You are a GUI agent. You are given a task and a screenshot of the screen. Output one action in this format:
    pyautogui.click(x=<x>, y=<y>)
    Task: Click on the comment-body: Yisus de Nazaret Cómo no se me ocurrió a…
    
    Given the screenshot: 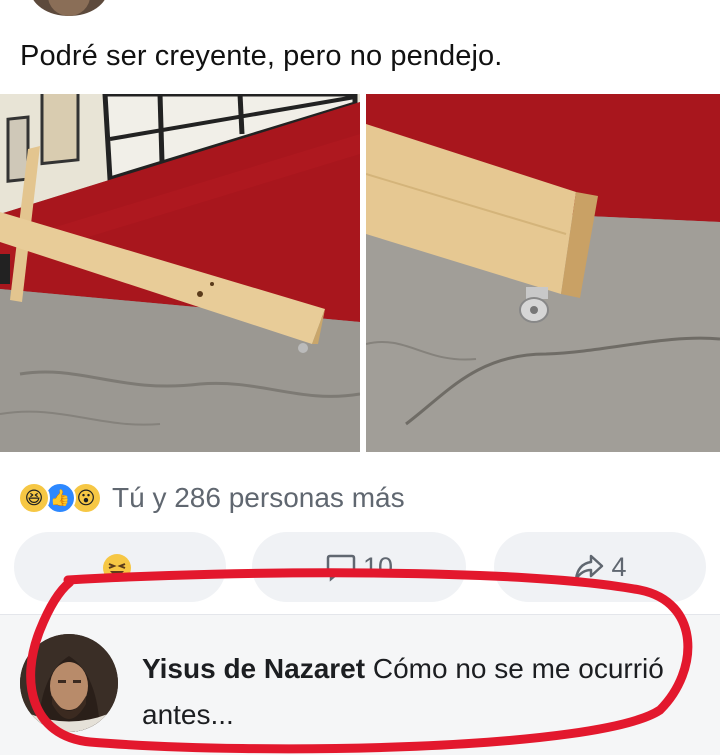 What is the action you would take?
    pyautogui.click(x=412, y=692)
    